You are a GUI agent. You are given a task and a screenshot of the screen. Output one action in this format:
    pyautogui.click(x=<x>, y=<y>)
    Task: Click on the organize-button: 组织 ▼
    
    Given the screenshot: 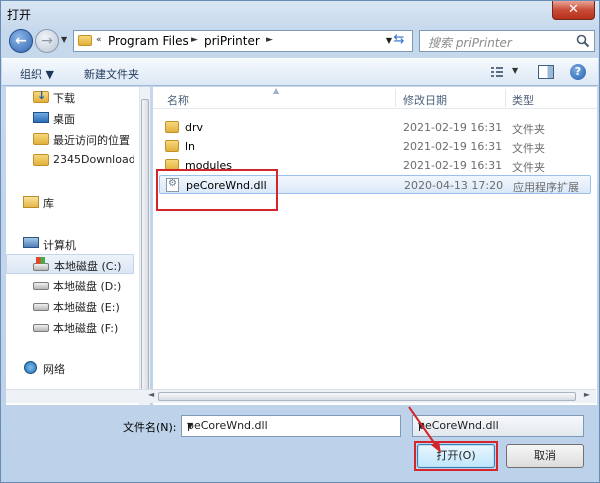 What is the action you would take?
    pyautogui.click(x=37, y=74)
    